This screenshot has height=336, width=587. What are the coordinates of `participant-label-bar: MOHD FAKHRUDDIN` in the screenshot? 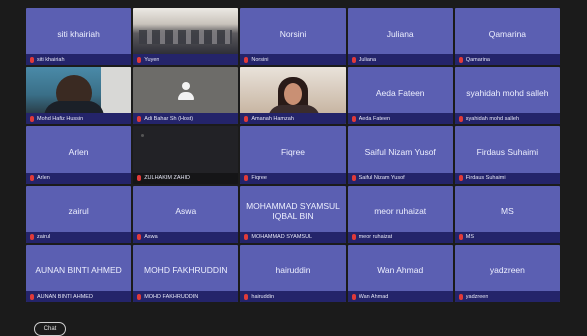 It's located at (186, 296).